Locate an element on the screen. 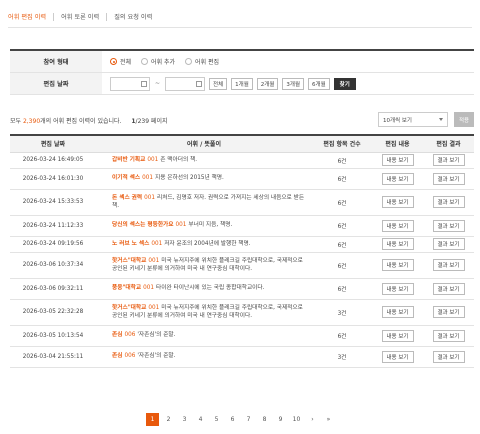  word-link: 이기적 섹스 is located at coordinates (126, 178).